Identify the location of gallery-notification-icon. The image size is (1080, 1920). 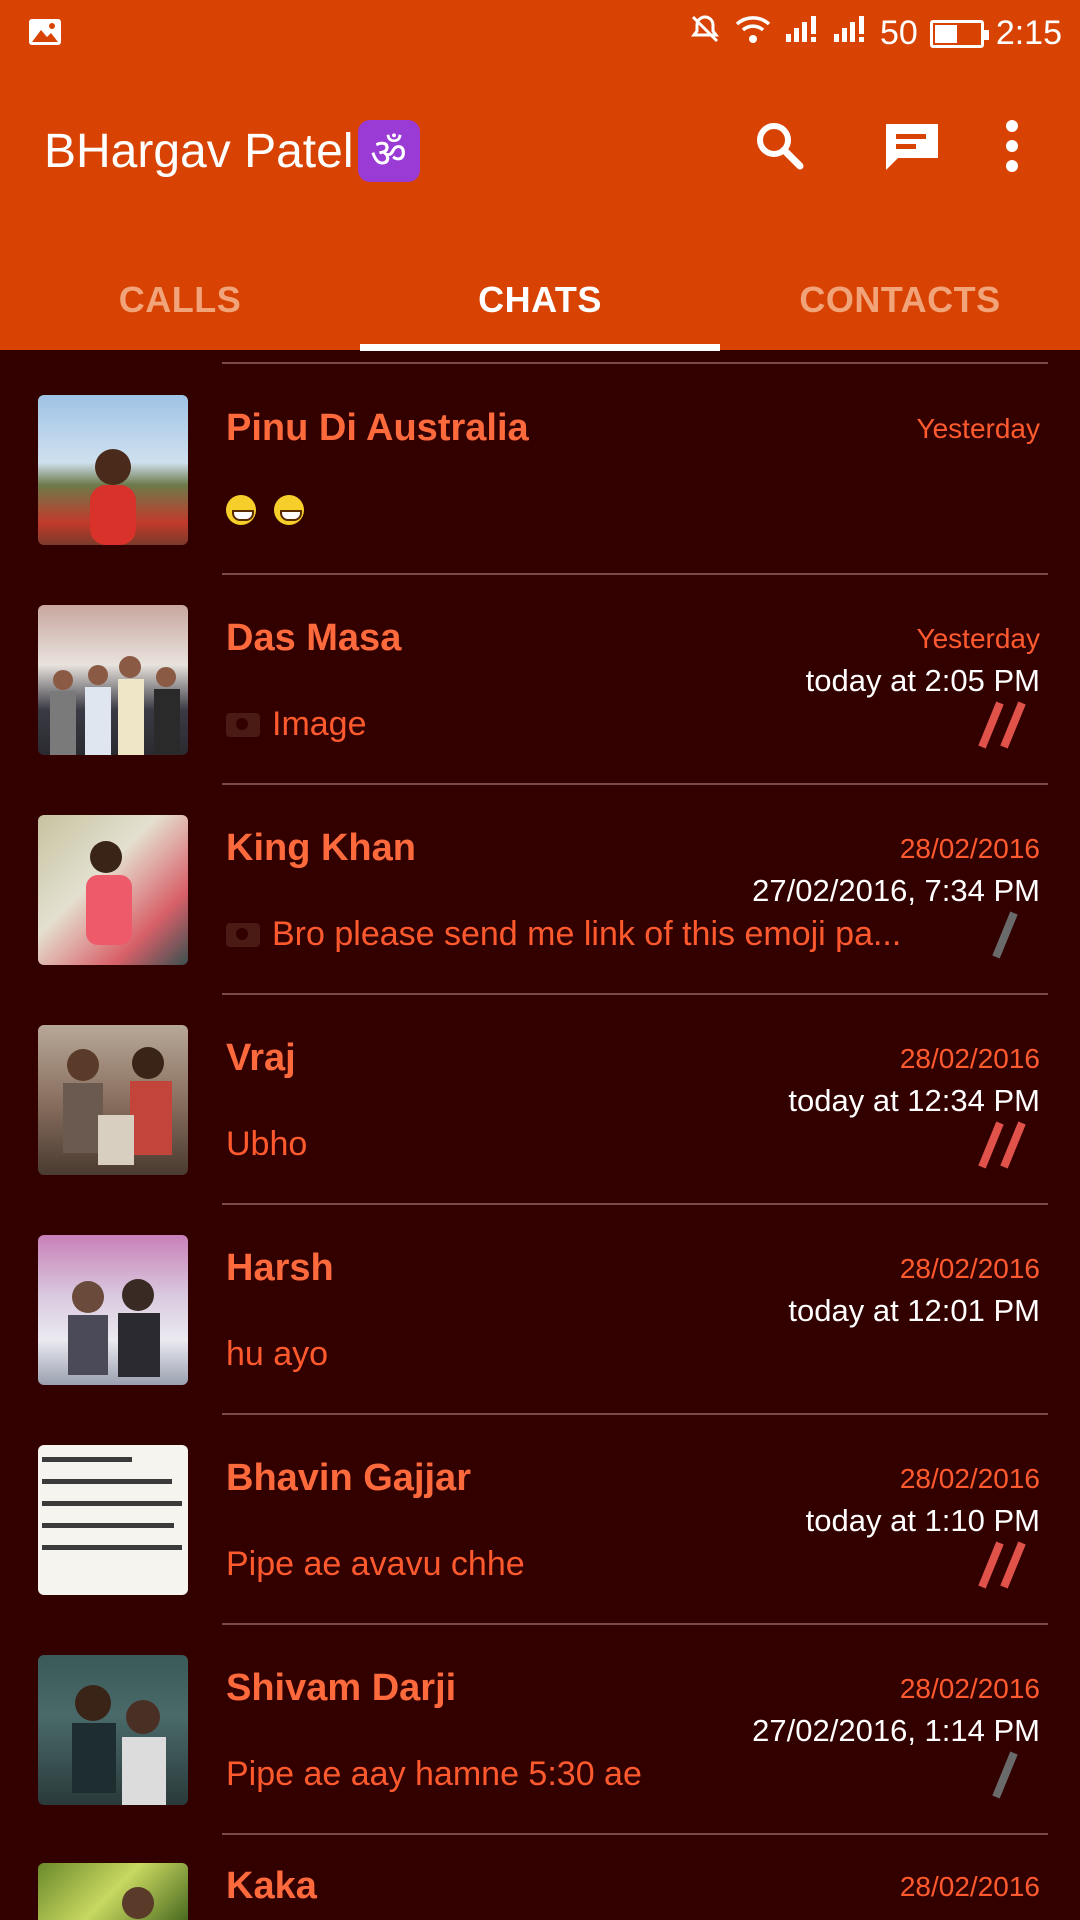
(45, 34).